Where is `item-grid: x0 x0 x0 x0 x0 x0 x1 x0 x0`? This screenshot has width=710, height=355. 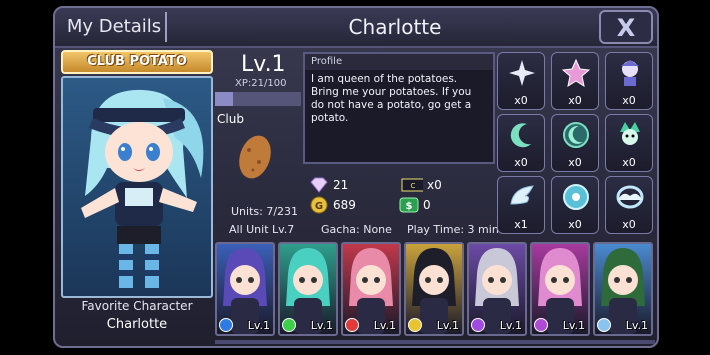
item-grid: x0 x0 x0 x0 x0 x0 x1 x0 x0 is located at coordinates (576, 146).